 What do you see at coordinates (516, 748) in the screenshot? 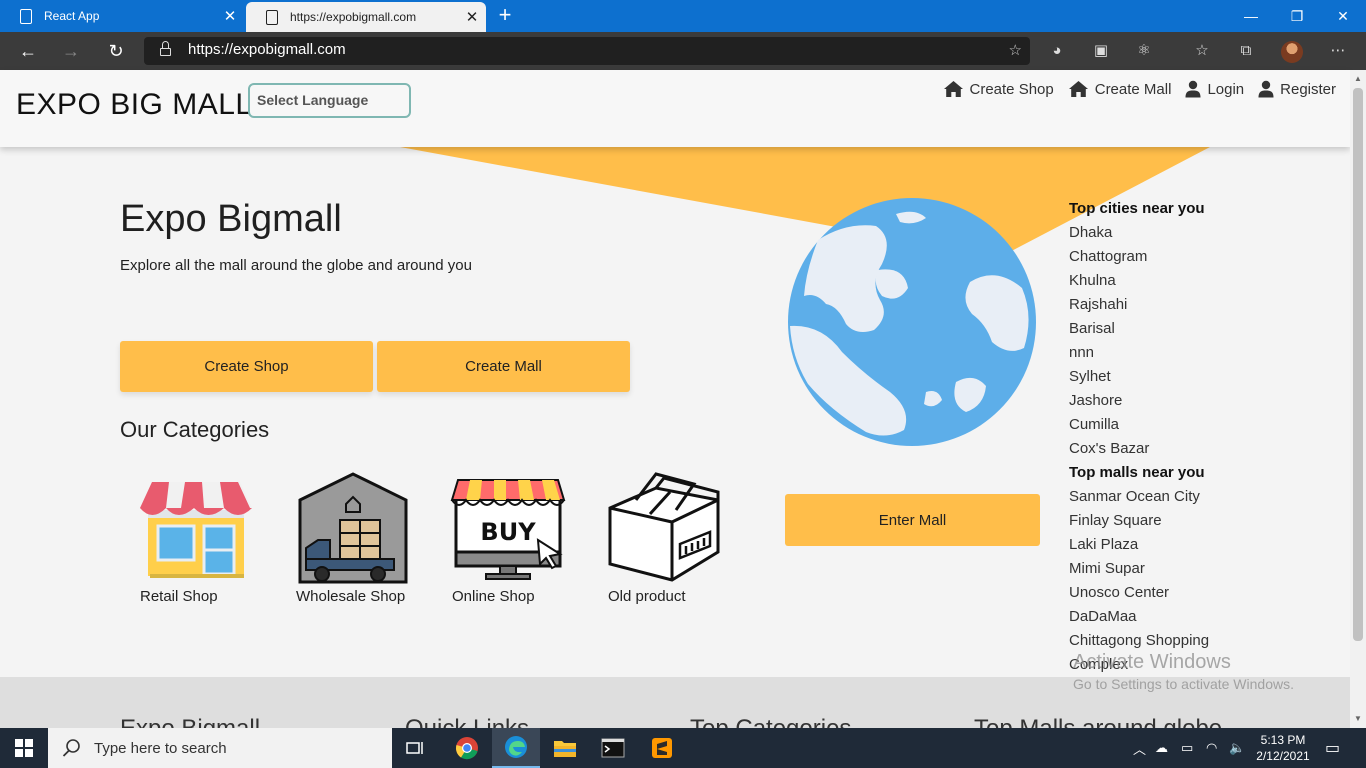
I see `edge-icon` at bounding box center [516, 748].